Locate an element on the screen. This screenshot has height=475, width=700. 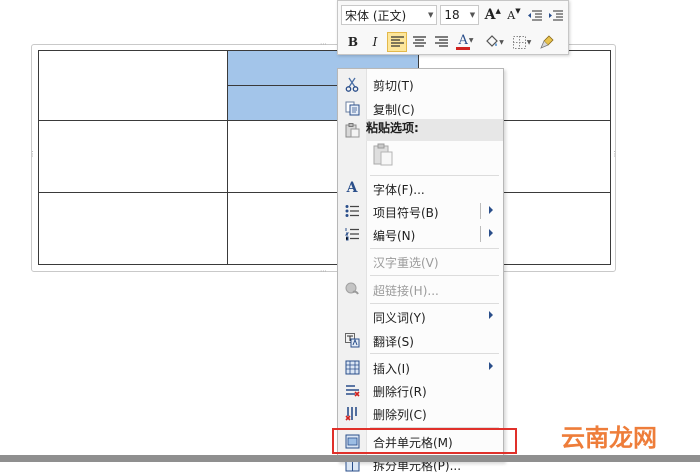
shrink-font-button: A ▼ is located at coordinates (513, 15).